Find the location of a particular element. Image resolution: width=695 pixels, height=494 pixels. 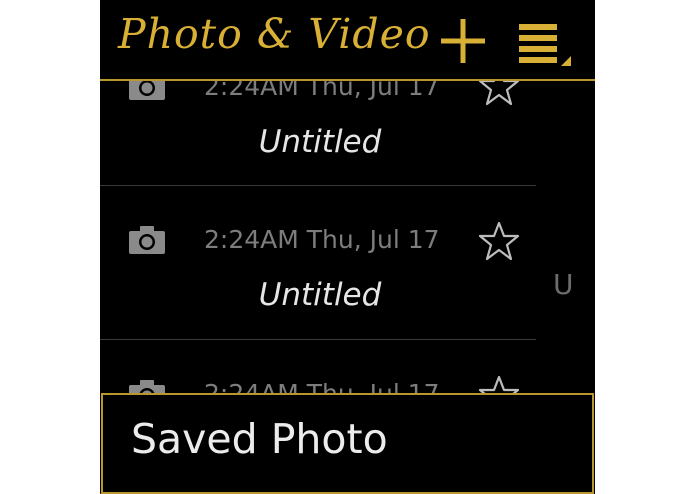

app-header: Photo & Video is located at coordinates (347, 40).